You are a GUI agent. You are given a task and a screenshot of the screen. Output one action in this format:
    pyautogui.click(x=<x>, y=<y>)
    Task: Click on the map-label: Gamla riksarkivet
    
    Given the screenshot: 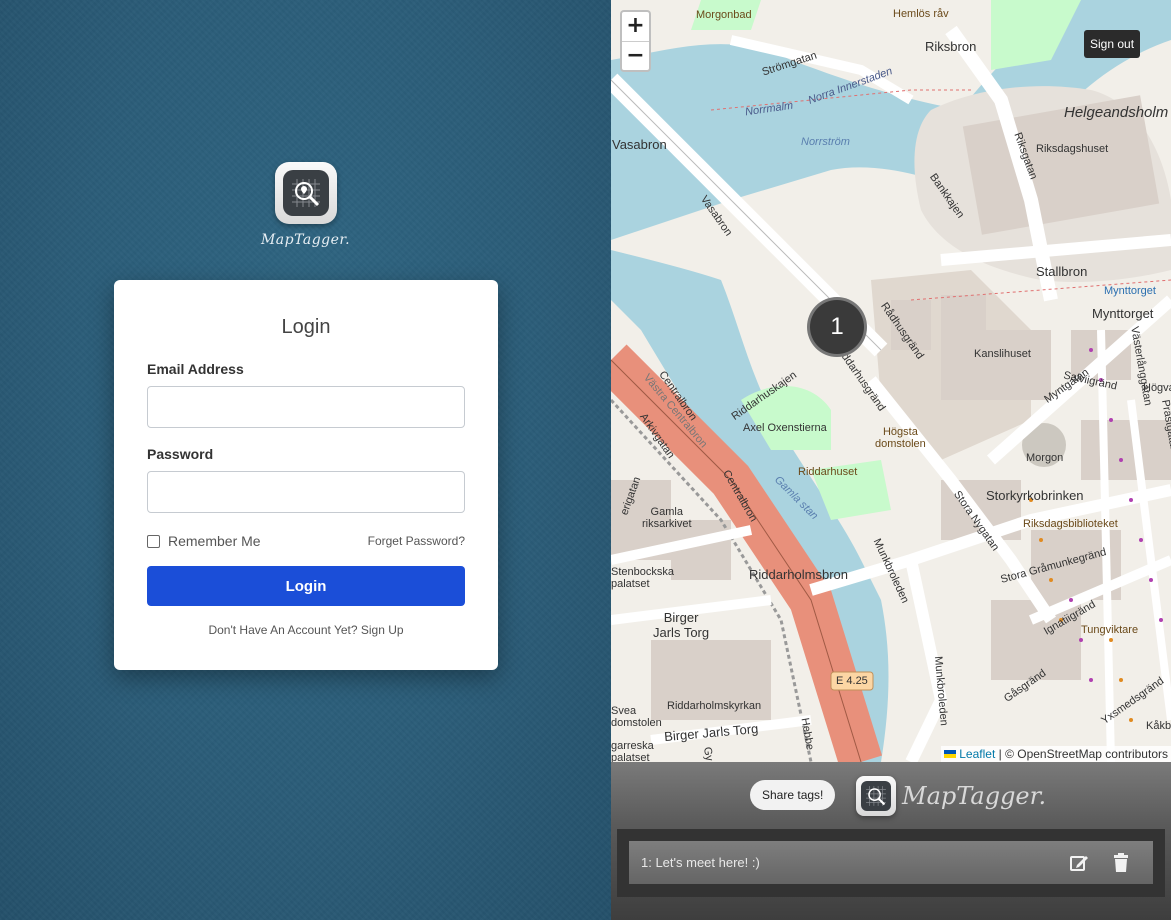 What is the action you would take?
    pyautogui.click(x=667, y=518)
    